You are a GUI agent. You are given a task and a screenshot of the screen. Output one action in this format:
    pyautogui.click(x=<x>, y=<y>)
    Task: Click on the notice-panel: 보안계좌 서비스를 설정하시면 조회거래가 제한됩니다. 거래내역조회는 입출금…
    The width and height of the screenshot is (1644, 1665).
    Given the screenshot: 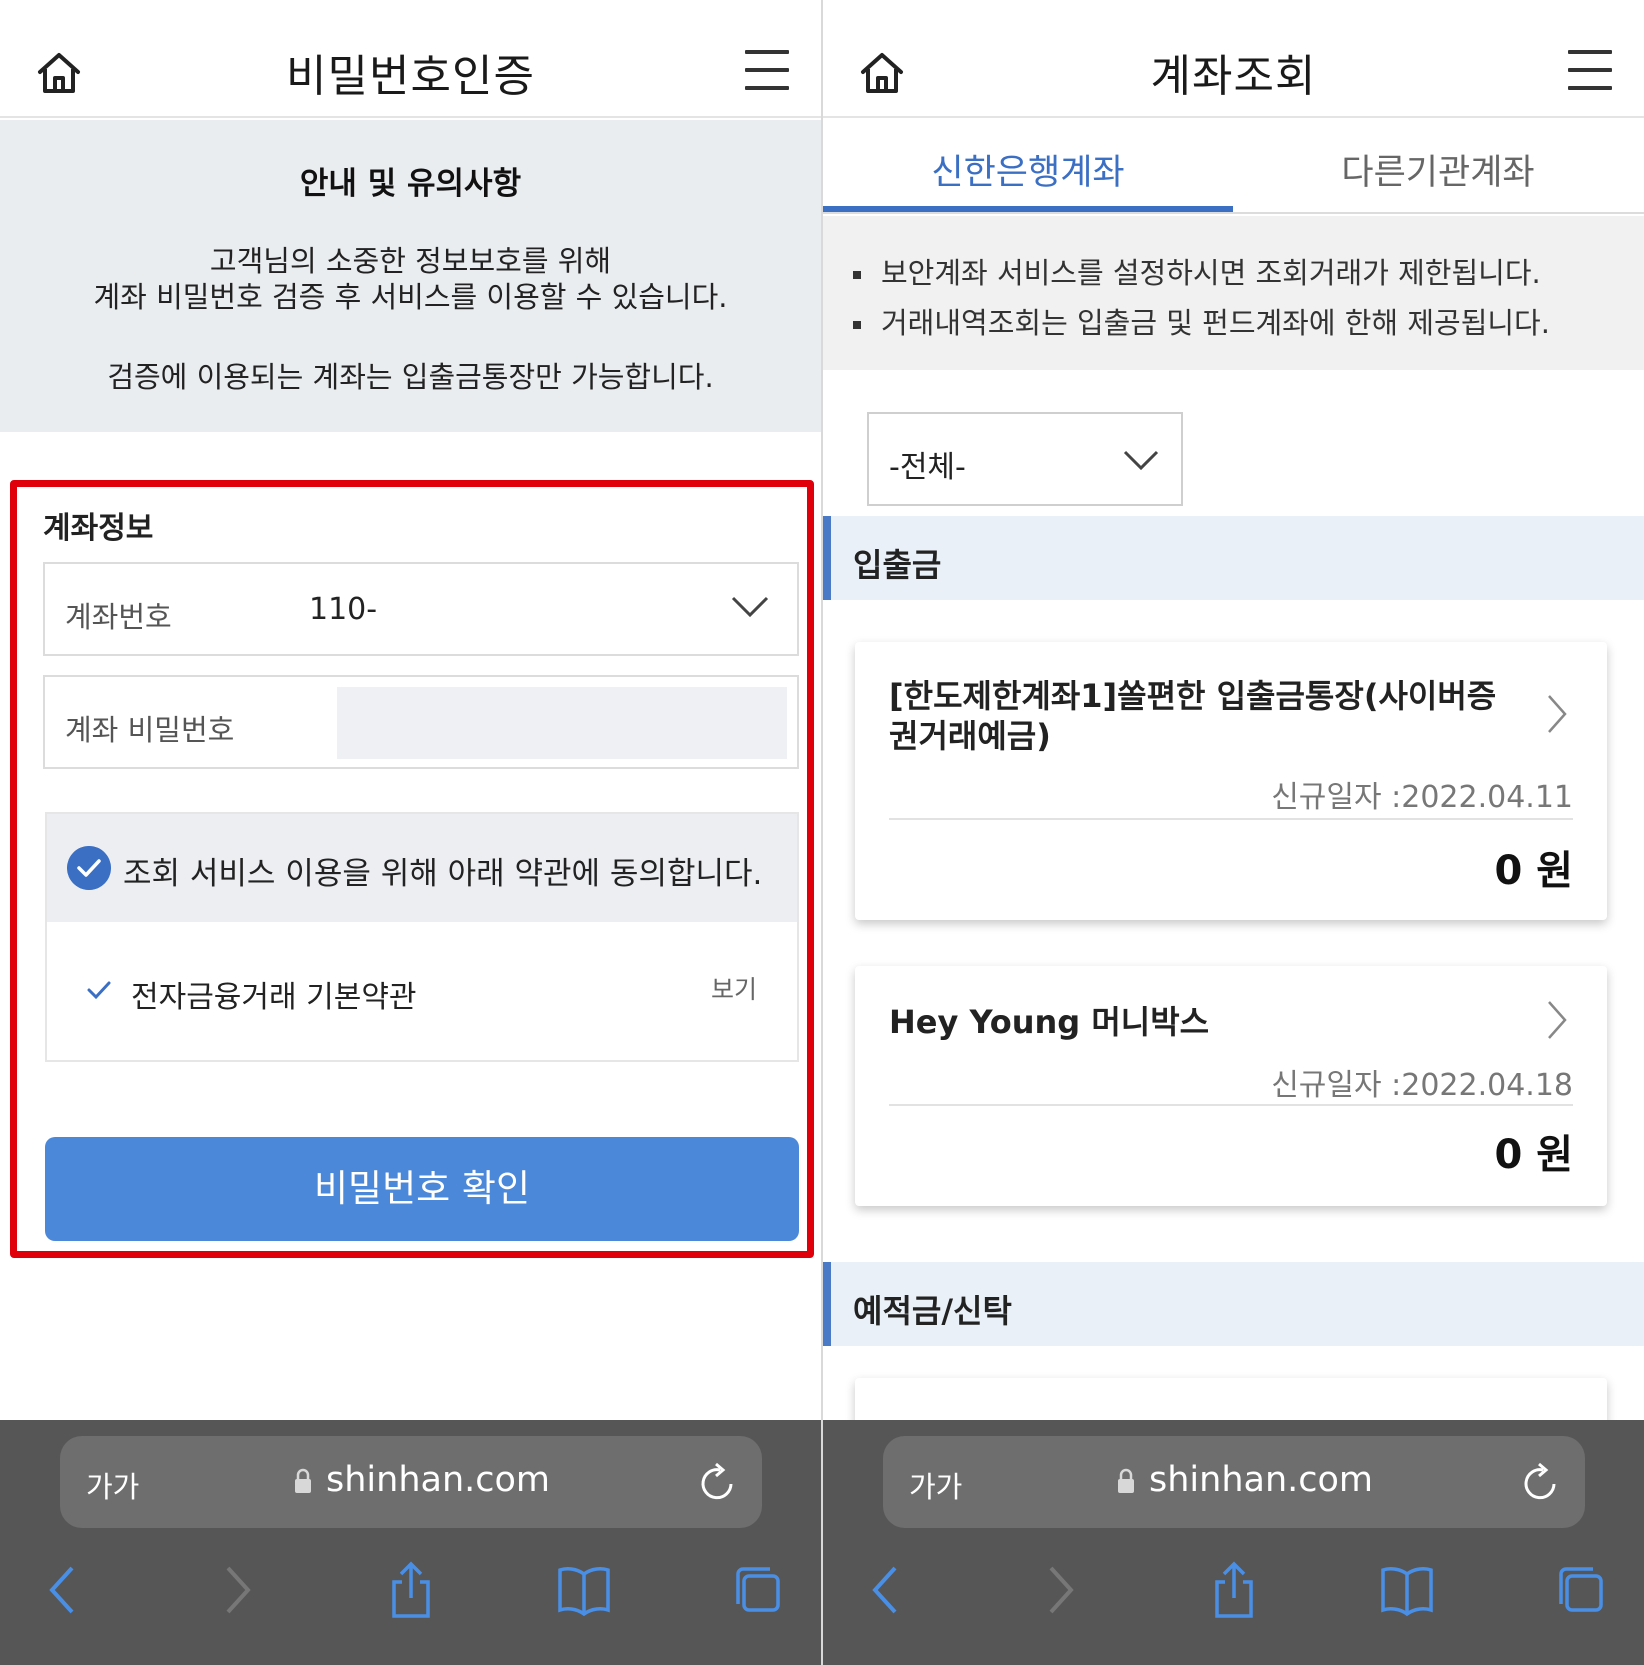 What is the action you would take?
    pyautogui.click(x=1233, y=293)
    